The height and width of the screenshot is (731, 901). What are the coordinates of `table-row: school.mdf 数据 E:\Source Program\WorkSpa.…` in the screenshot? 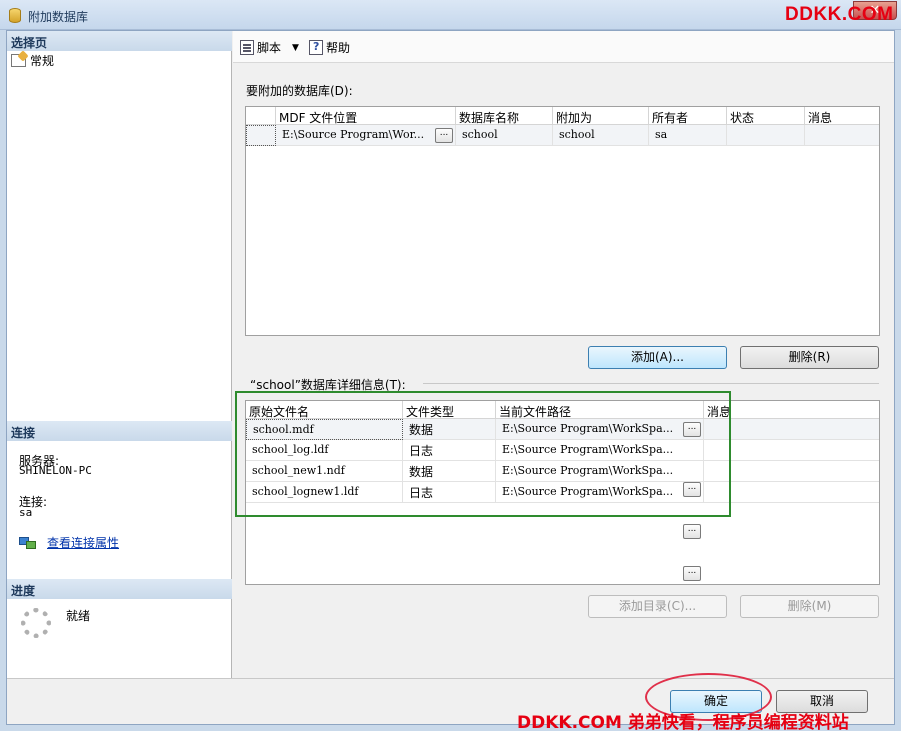 It's located at (562, 429).